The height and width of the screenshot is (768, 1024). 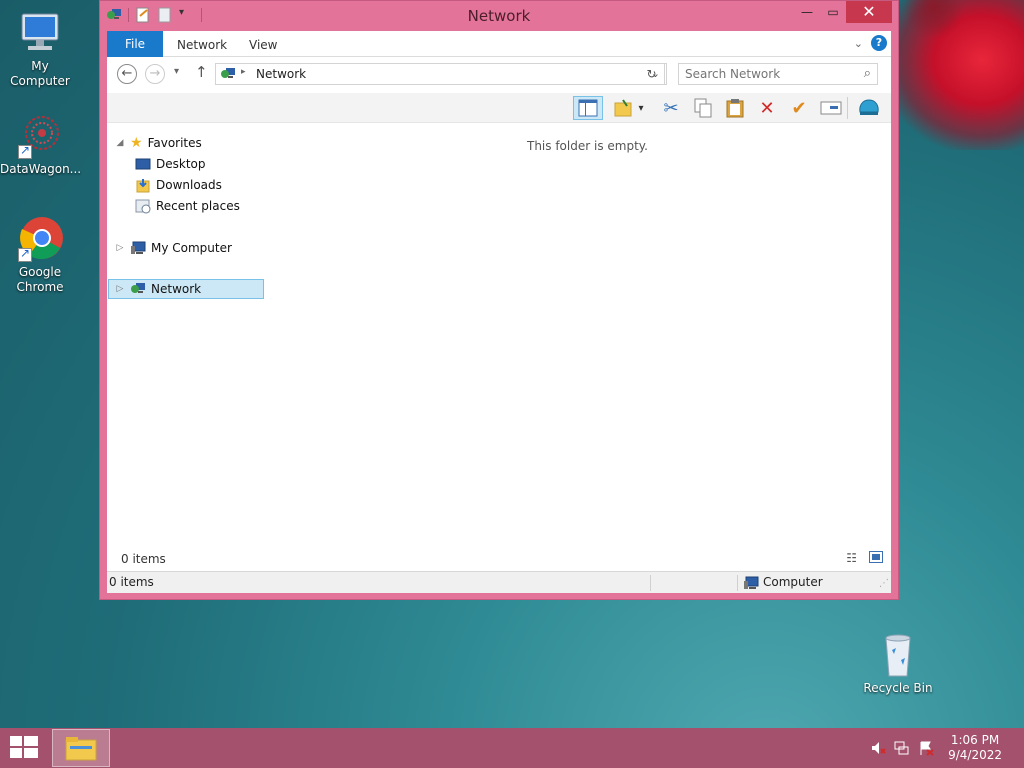 I want to click on recycle-bin-icon, so click(x=898, y=655).